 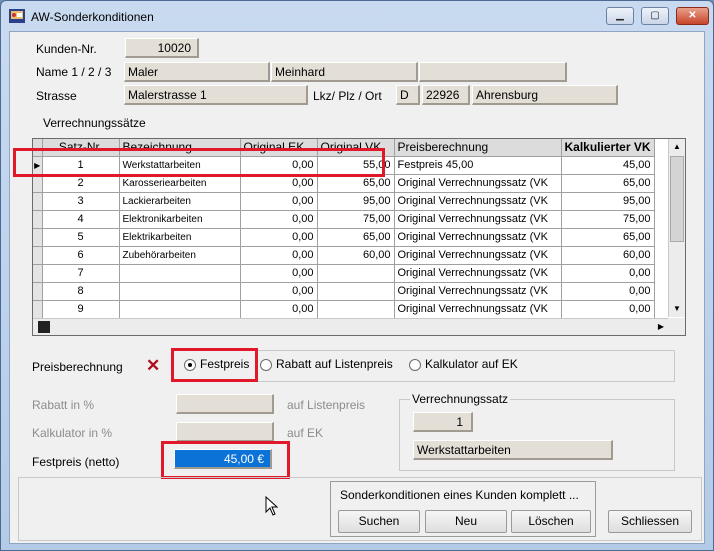 What do you see at coordinates (334, 364) in the screenshot?
I see `radio-rabatt-label: Rabatt auf Listenpreis` at bounding box center [334, 364].